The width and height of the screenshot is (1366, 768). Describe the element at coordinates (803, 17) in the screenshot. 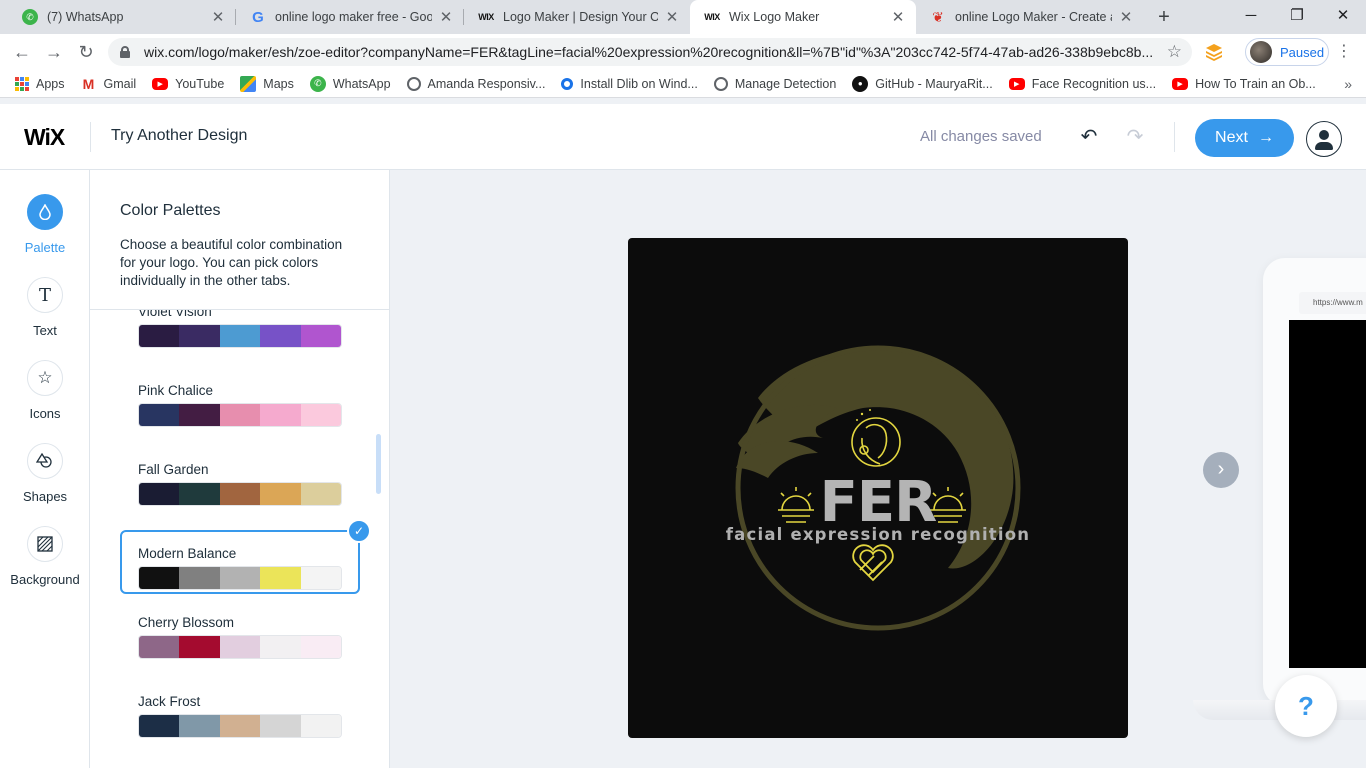

I see `browser-tab-wix-logo-maker: WIX Wix Logo Maker ✕` at that location.